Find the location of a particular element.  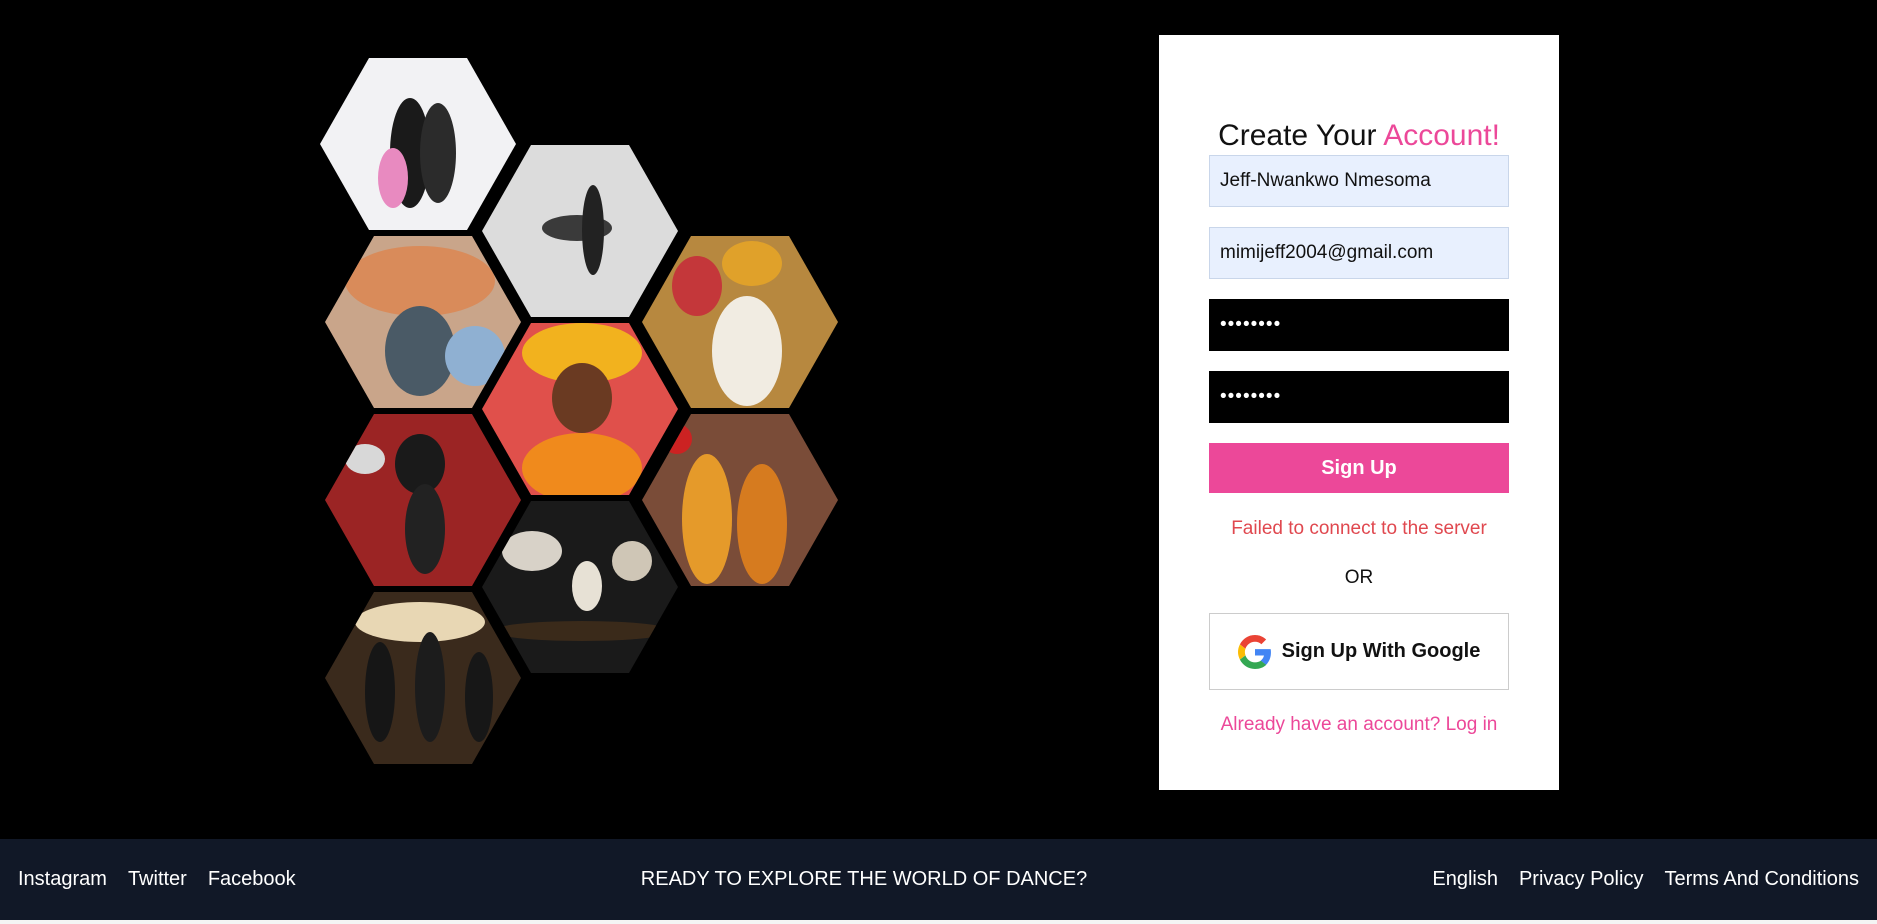

photo-dance-crew-stage-lights is located at coordinates (423, 678).